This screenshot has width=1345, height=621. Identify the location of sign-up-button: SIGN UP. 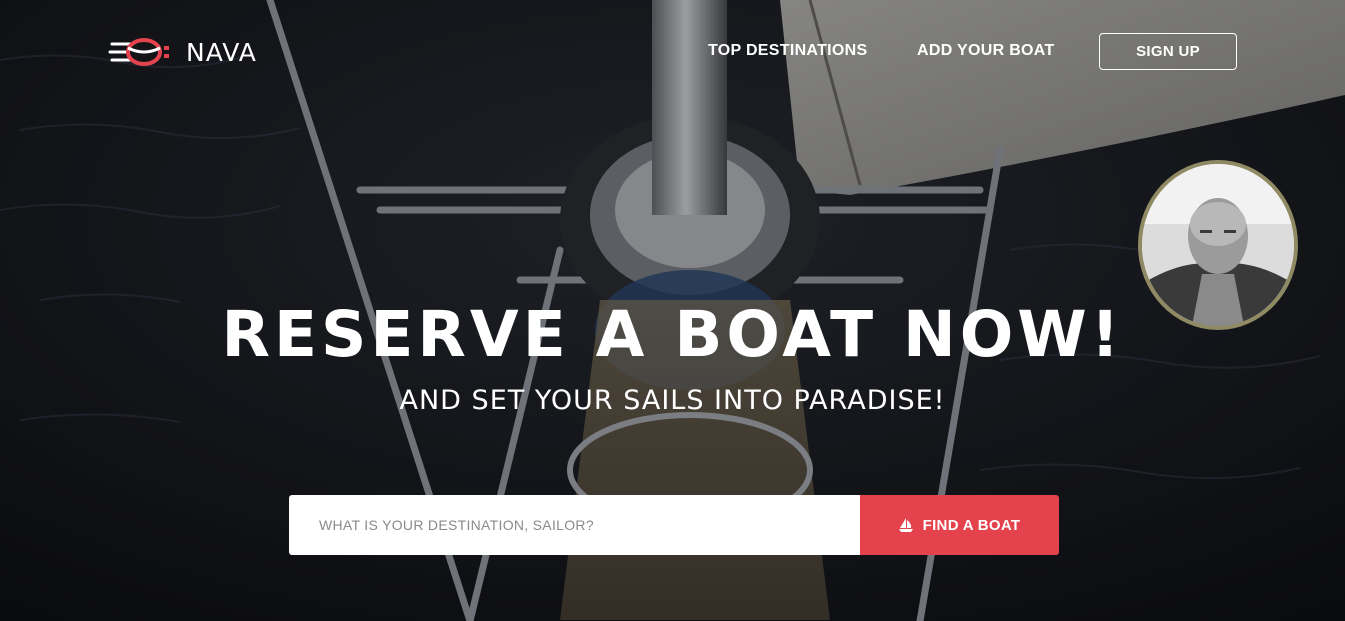
(1168, 51).